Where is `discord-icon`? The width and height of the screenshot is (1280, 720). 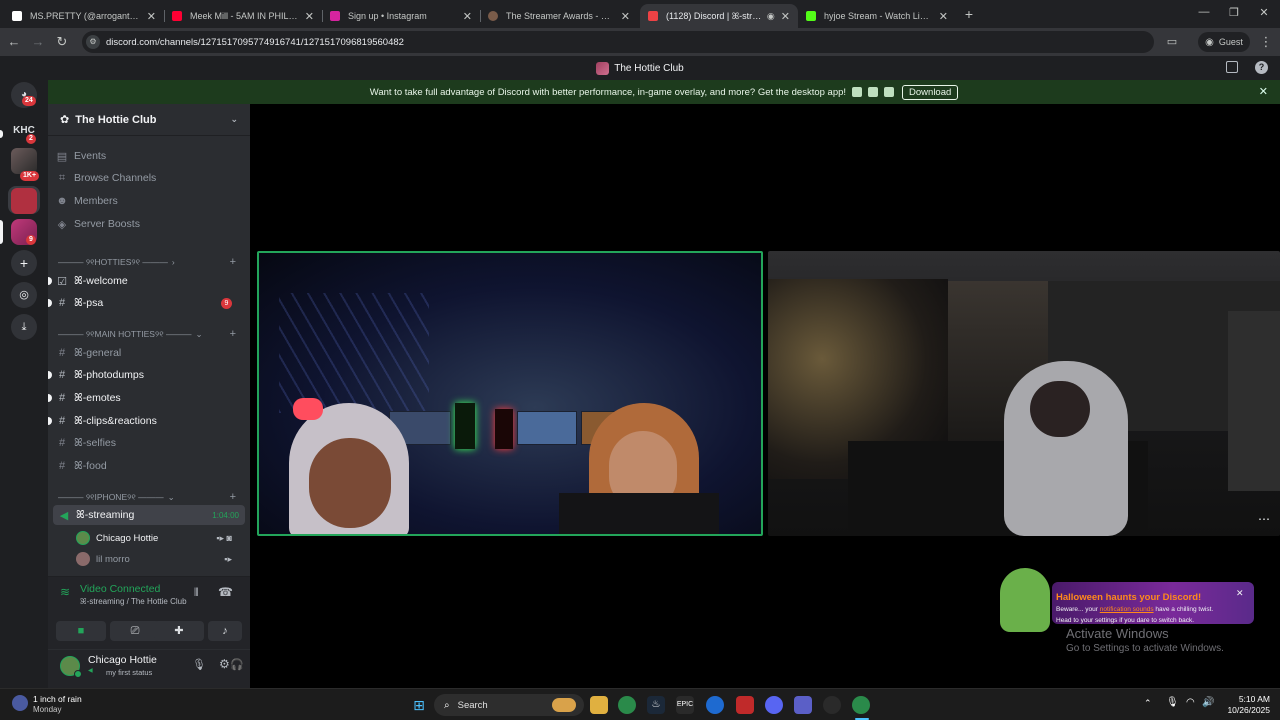 discord-icon is located at coordinates (653, 16).